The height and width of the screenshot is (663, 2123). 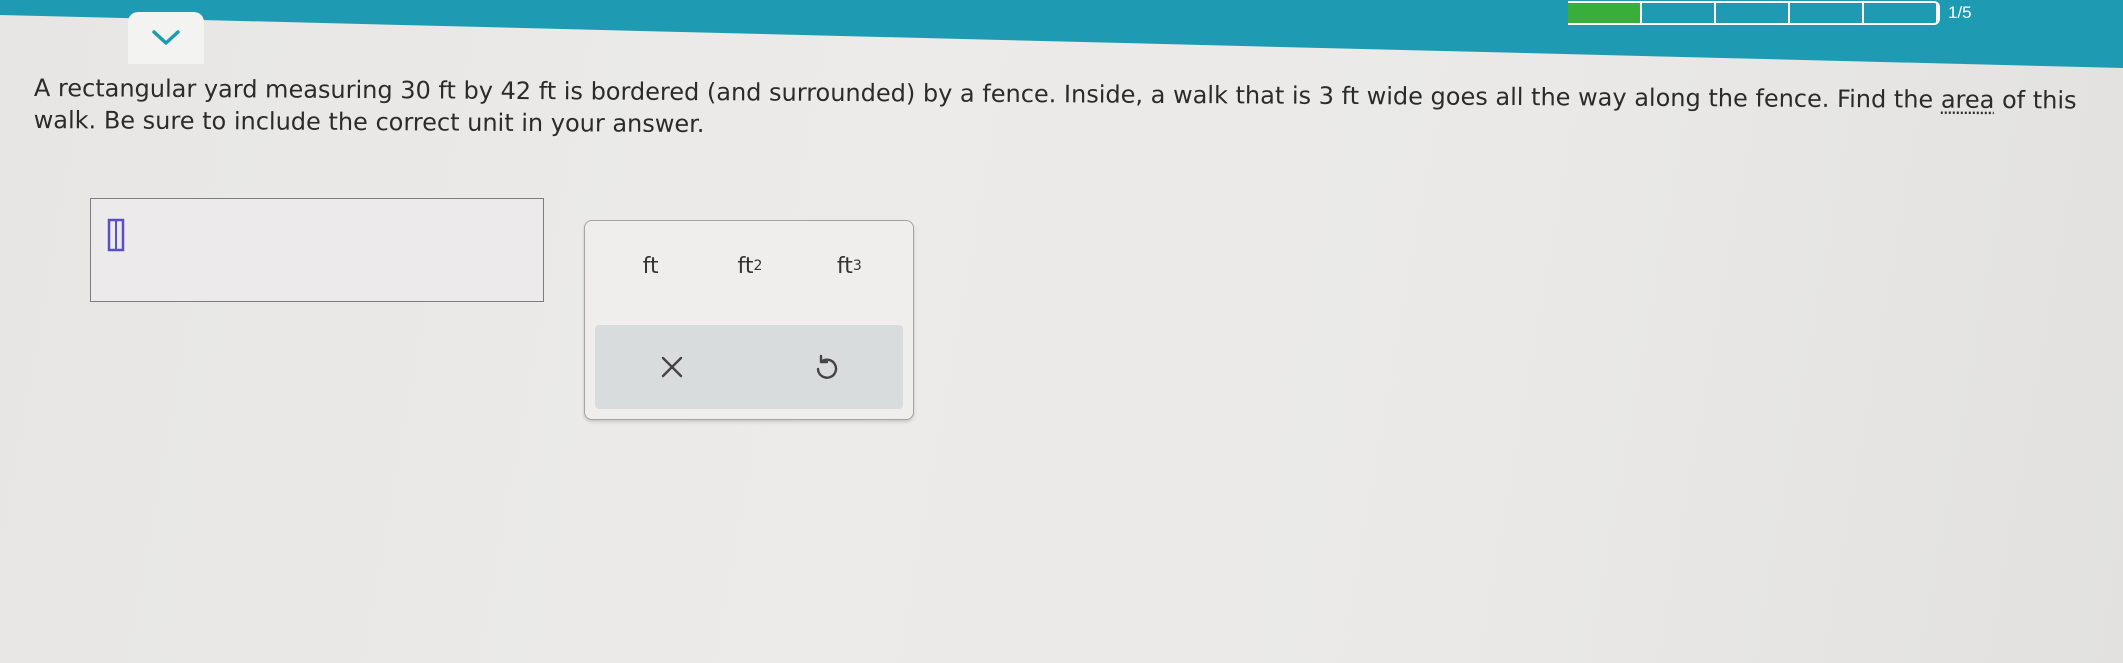 I want to click on progress-bar, so click(x=1754, y=13).